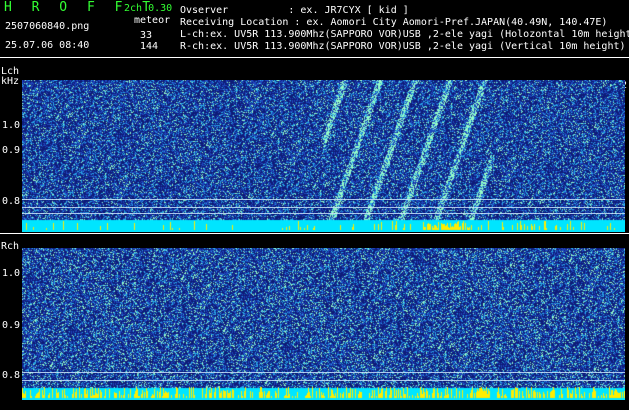  What do you see at coordinates (11, 375) in the screenshot?
I see `rch-ytick: 0.8` at bounding box center [11, 375].